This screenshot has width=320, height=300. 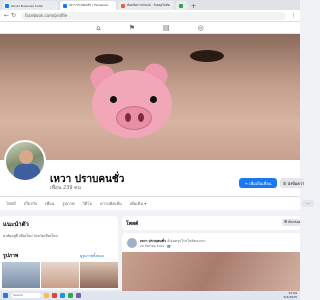 I want to click on clock-date: 5/2/2025, so click(x=290, y=296).